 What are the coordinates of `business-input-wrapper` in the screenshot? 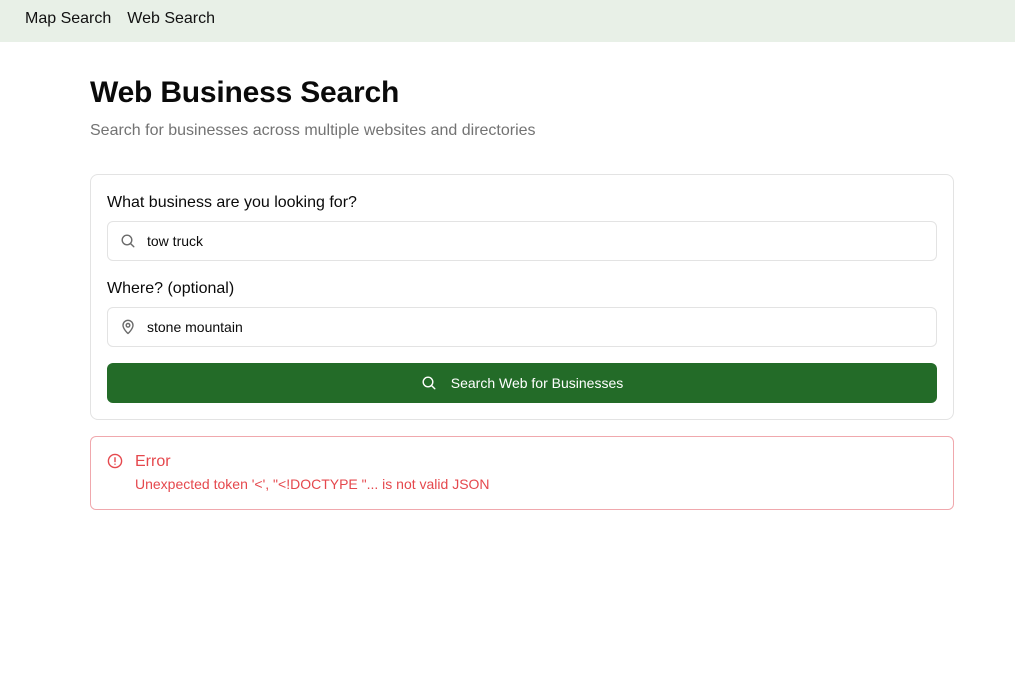 It's located at (522, 241).